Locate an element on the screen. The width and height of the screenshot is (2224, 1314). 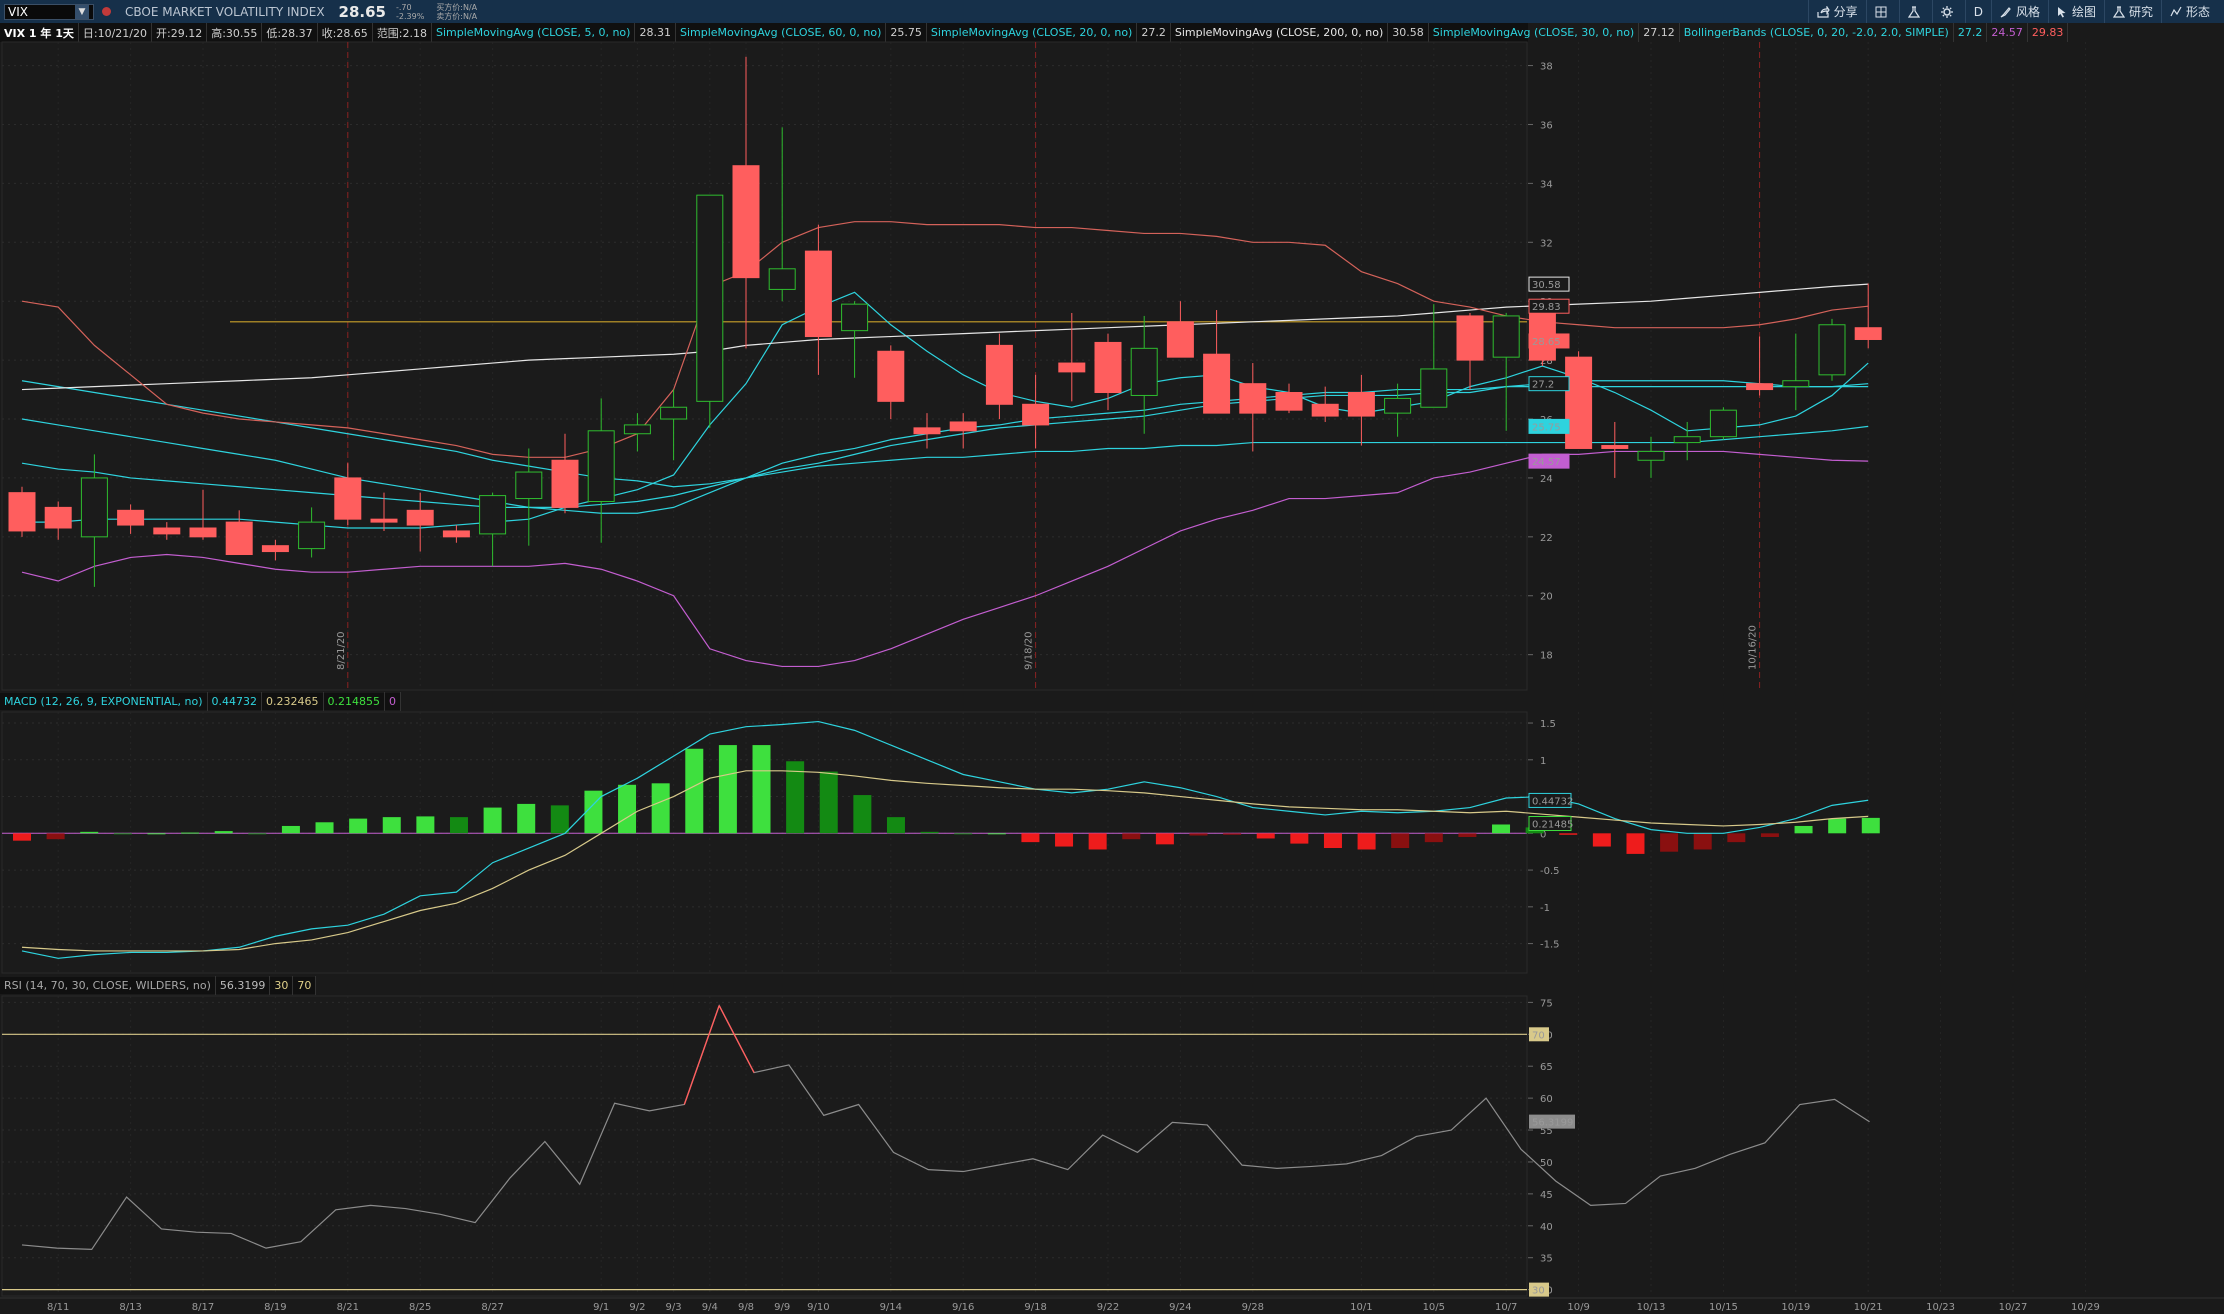
rsi-oversold-value: 30 is located at coordinates (282, 985).